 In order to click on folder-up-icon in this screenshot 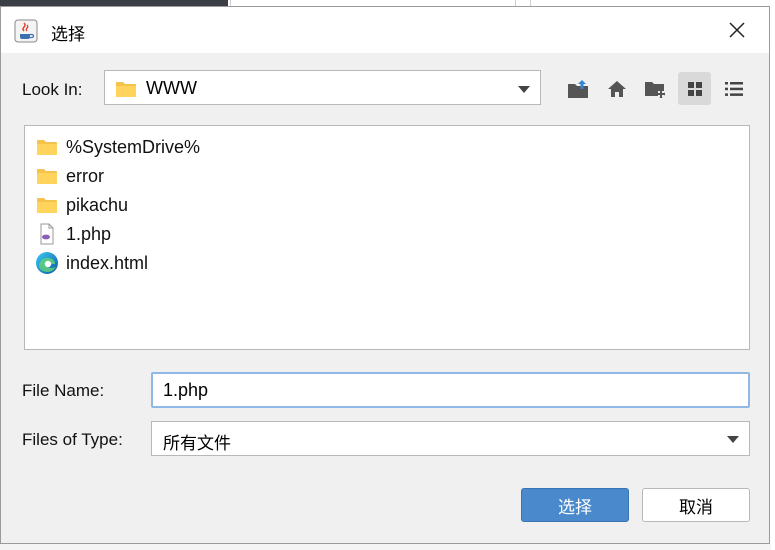, I will do `click(577, 88)`.